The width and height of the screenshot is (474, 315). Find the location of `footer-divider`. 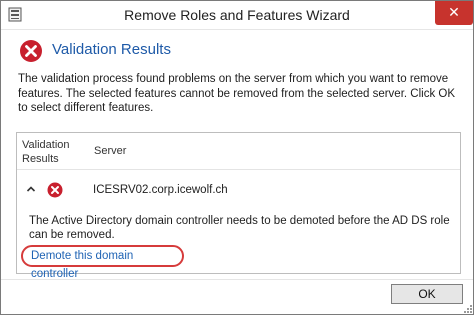

footer-divider is located at coordinates (237, 279).